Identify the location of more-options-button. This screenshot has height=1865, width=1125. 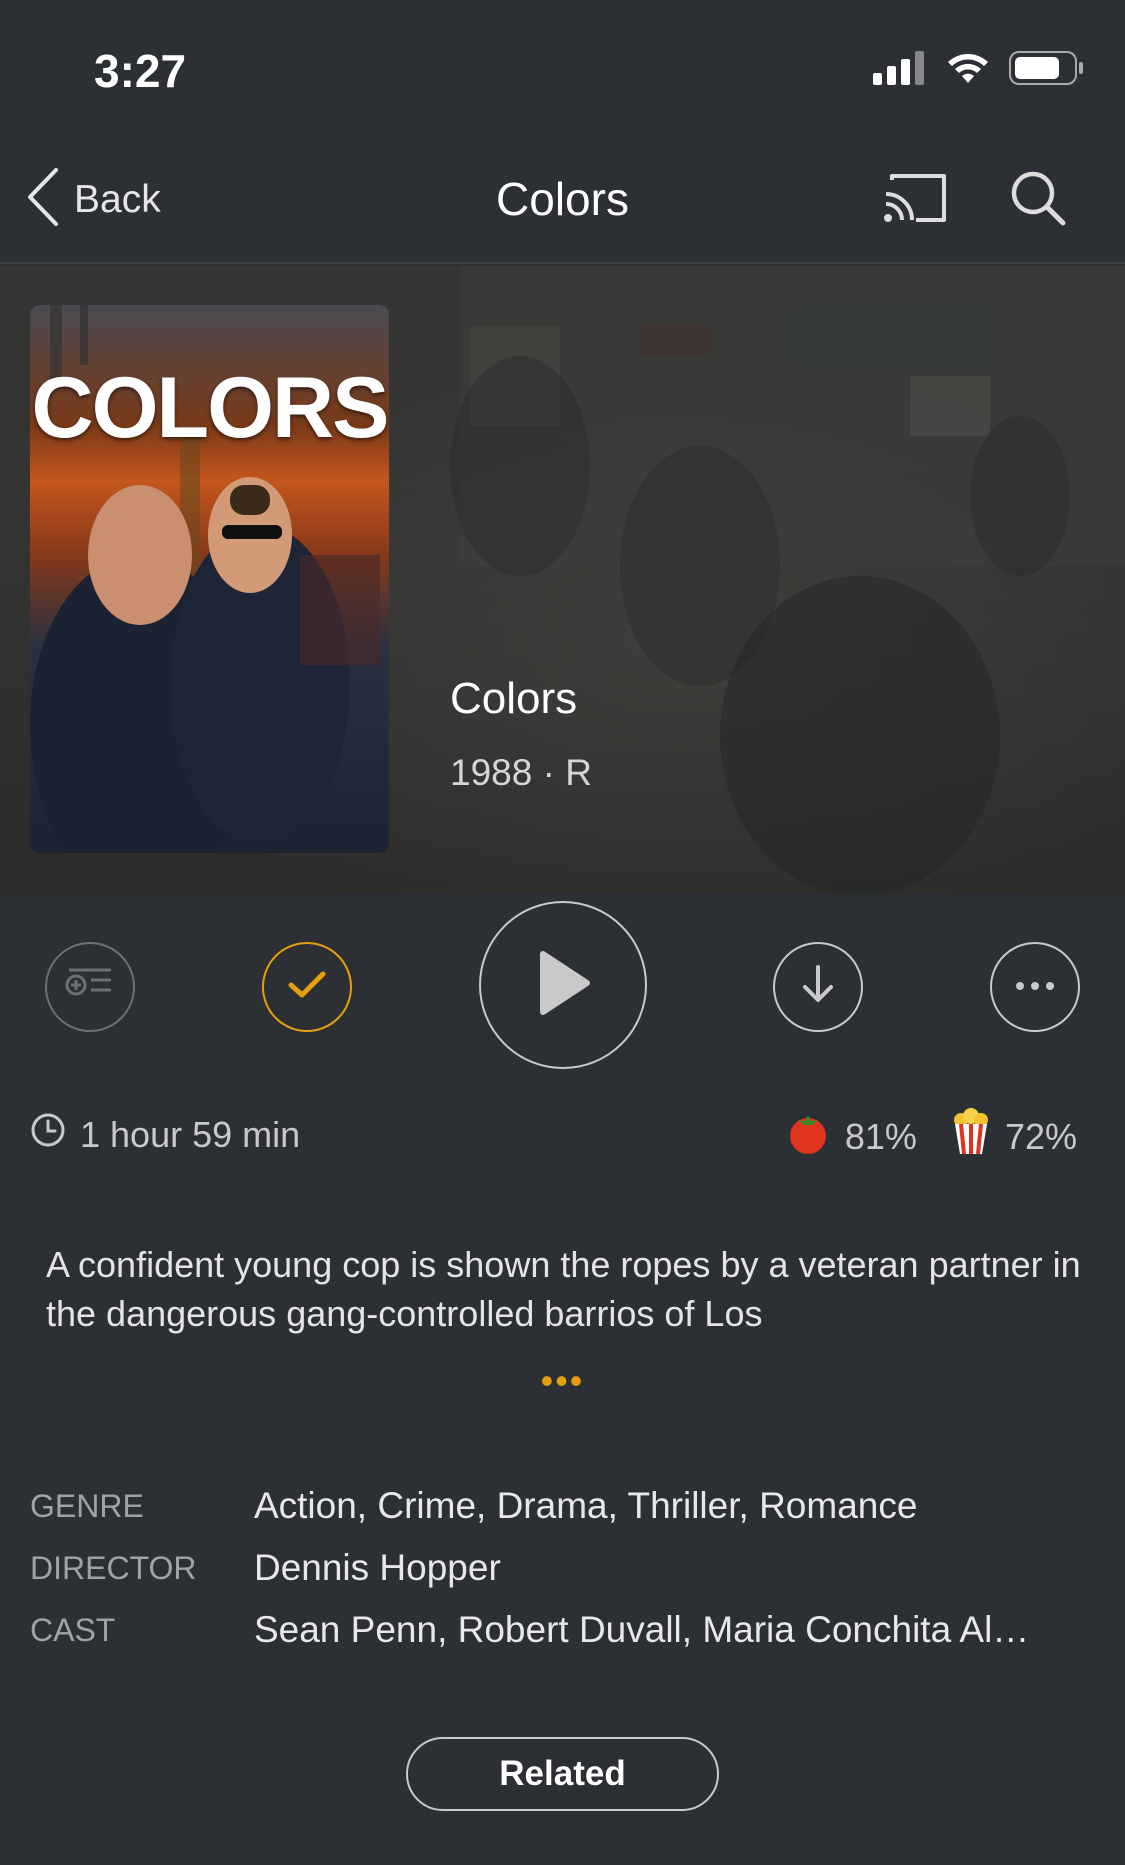
(1035, 987).